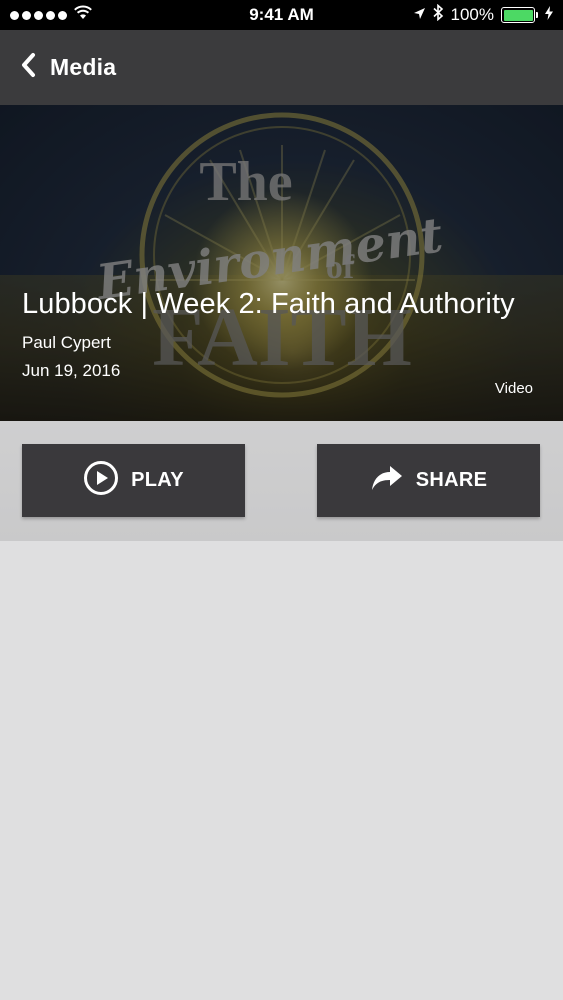 The width and height of the screenshot is (563, 1000). Describe the element at coordinates (387, 480) in the screenshot. I see `share-arrow-icon` at that location.